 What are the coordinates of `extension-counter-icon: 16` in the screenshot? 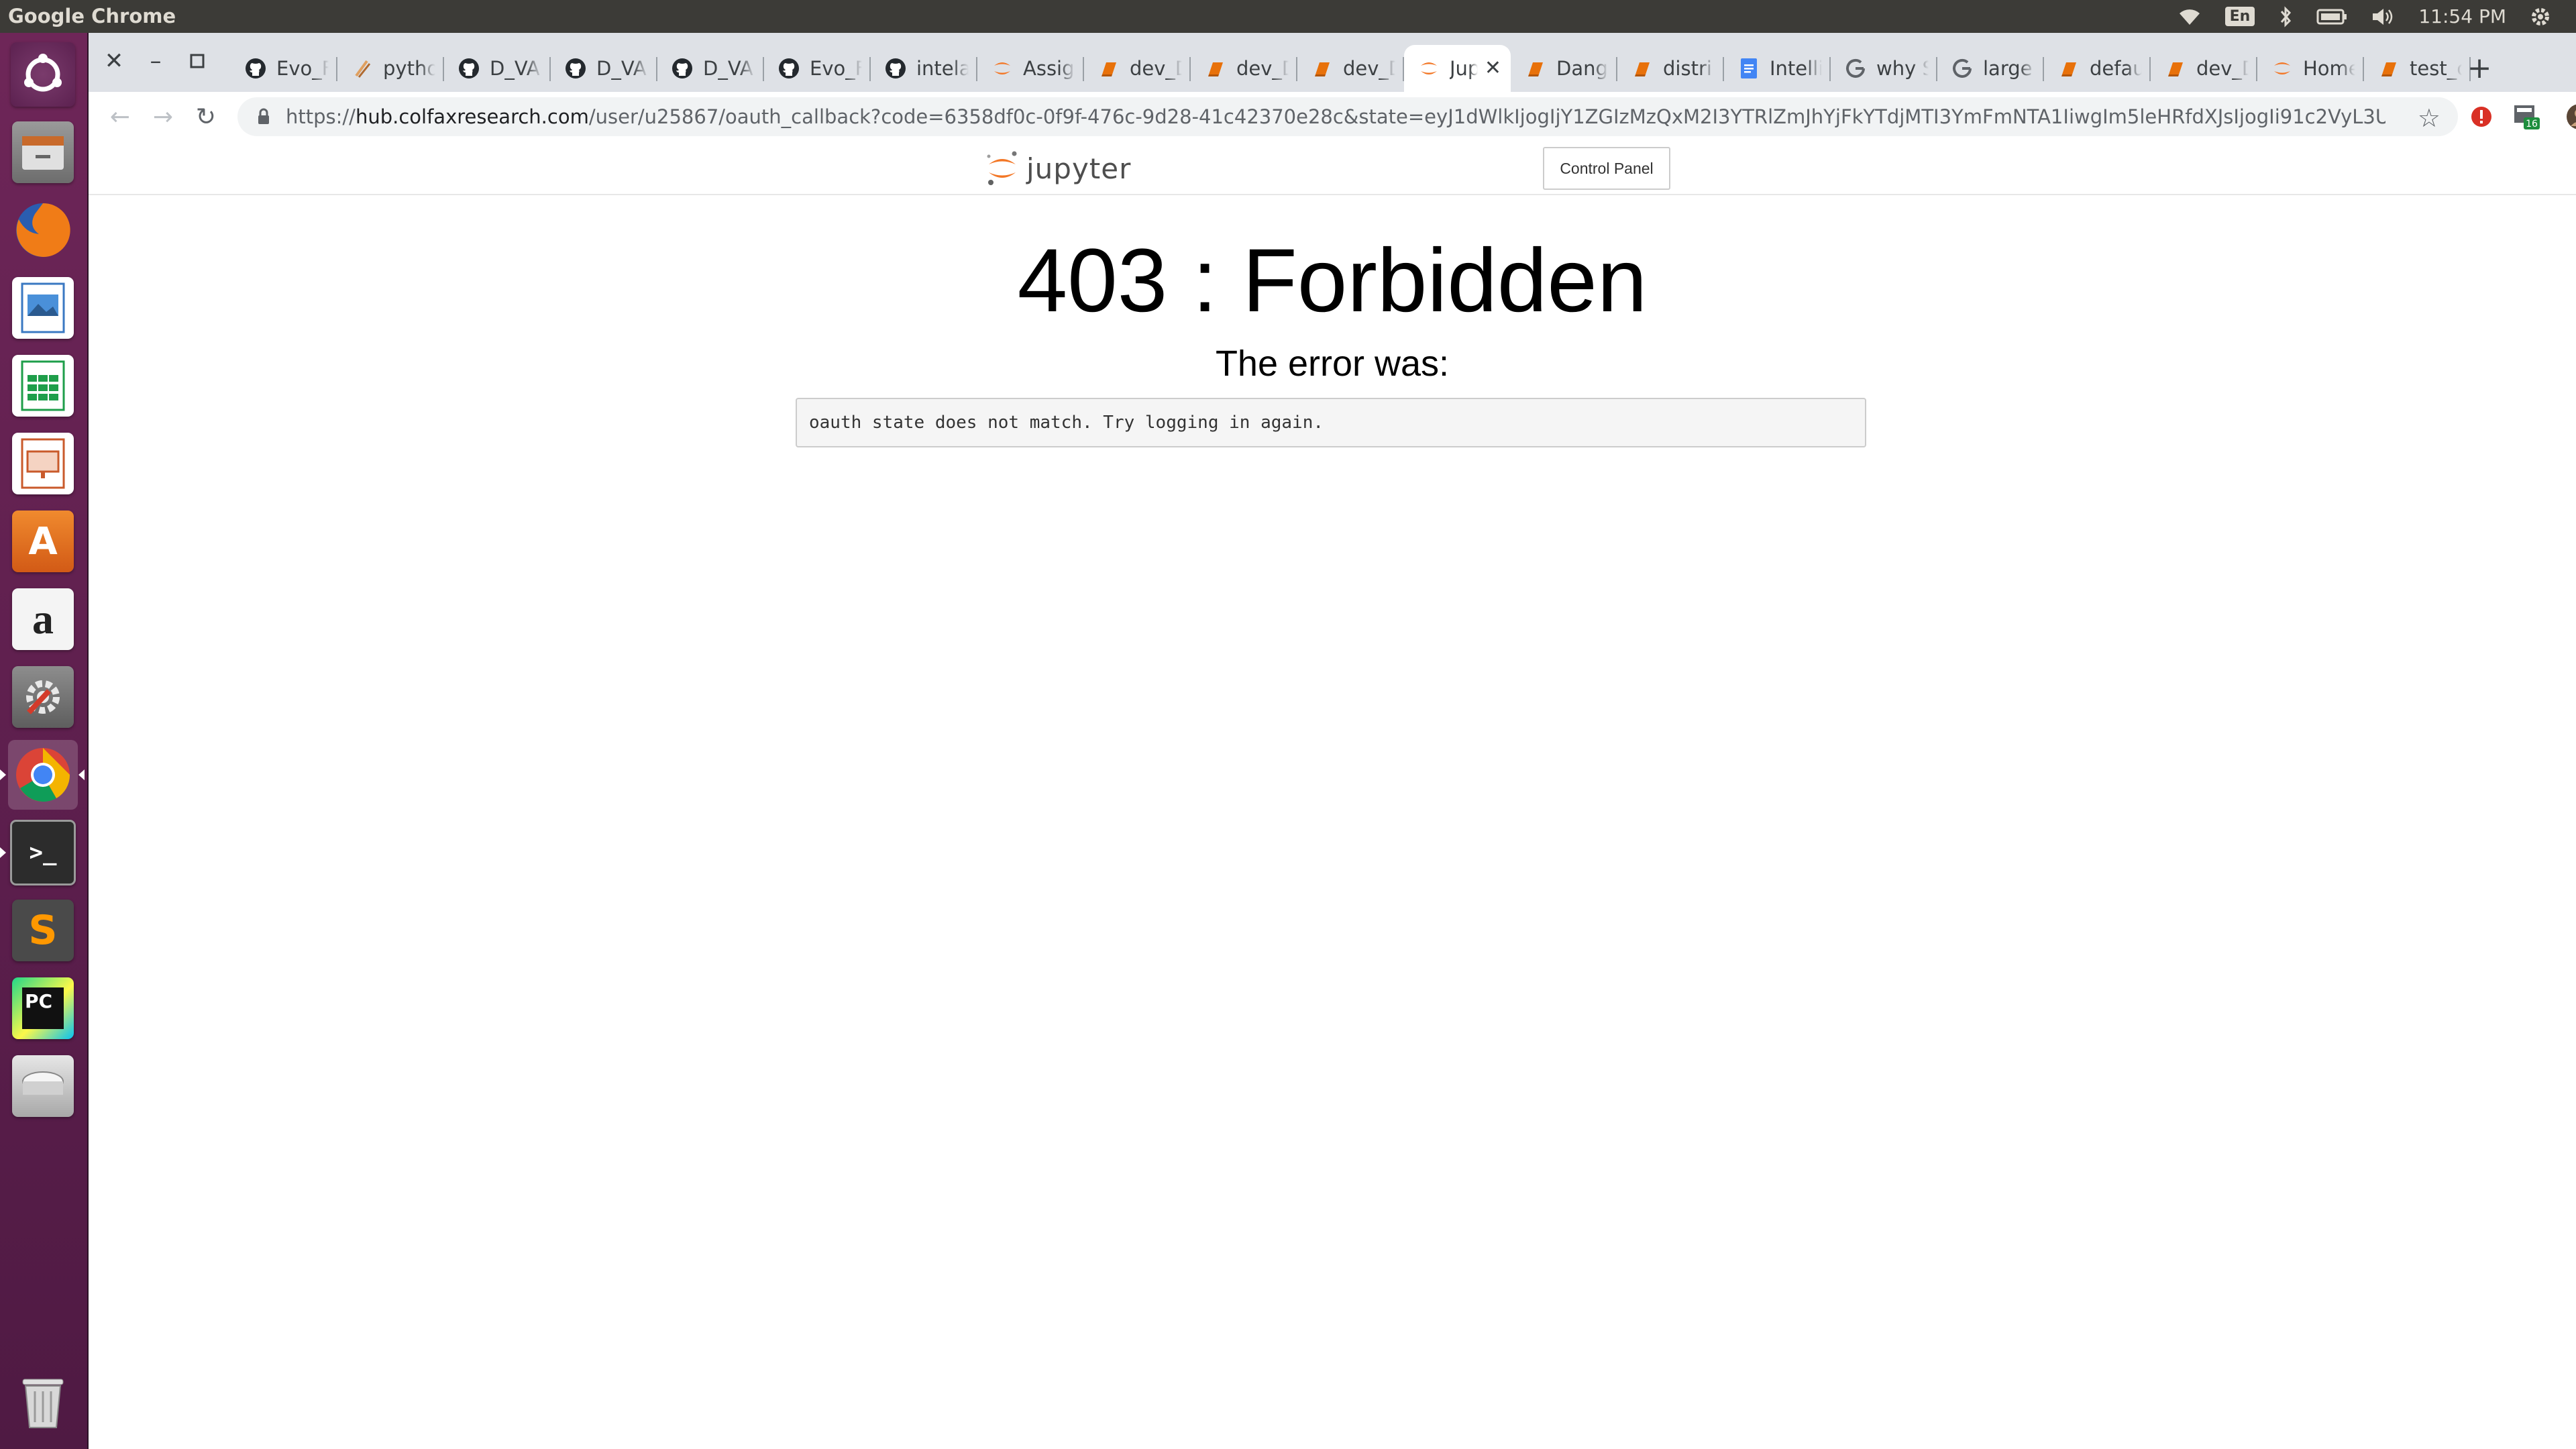 It's located at (2527, 116).